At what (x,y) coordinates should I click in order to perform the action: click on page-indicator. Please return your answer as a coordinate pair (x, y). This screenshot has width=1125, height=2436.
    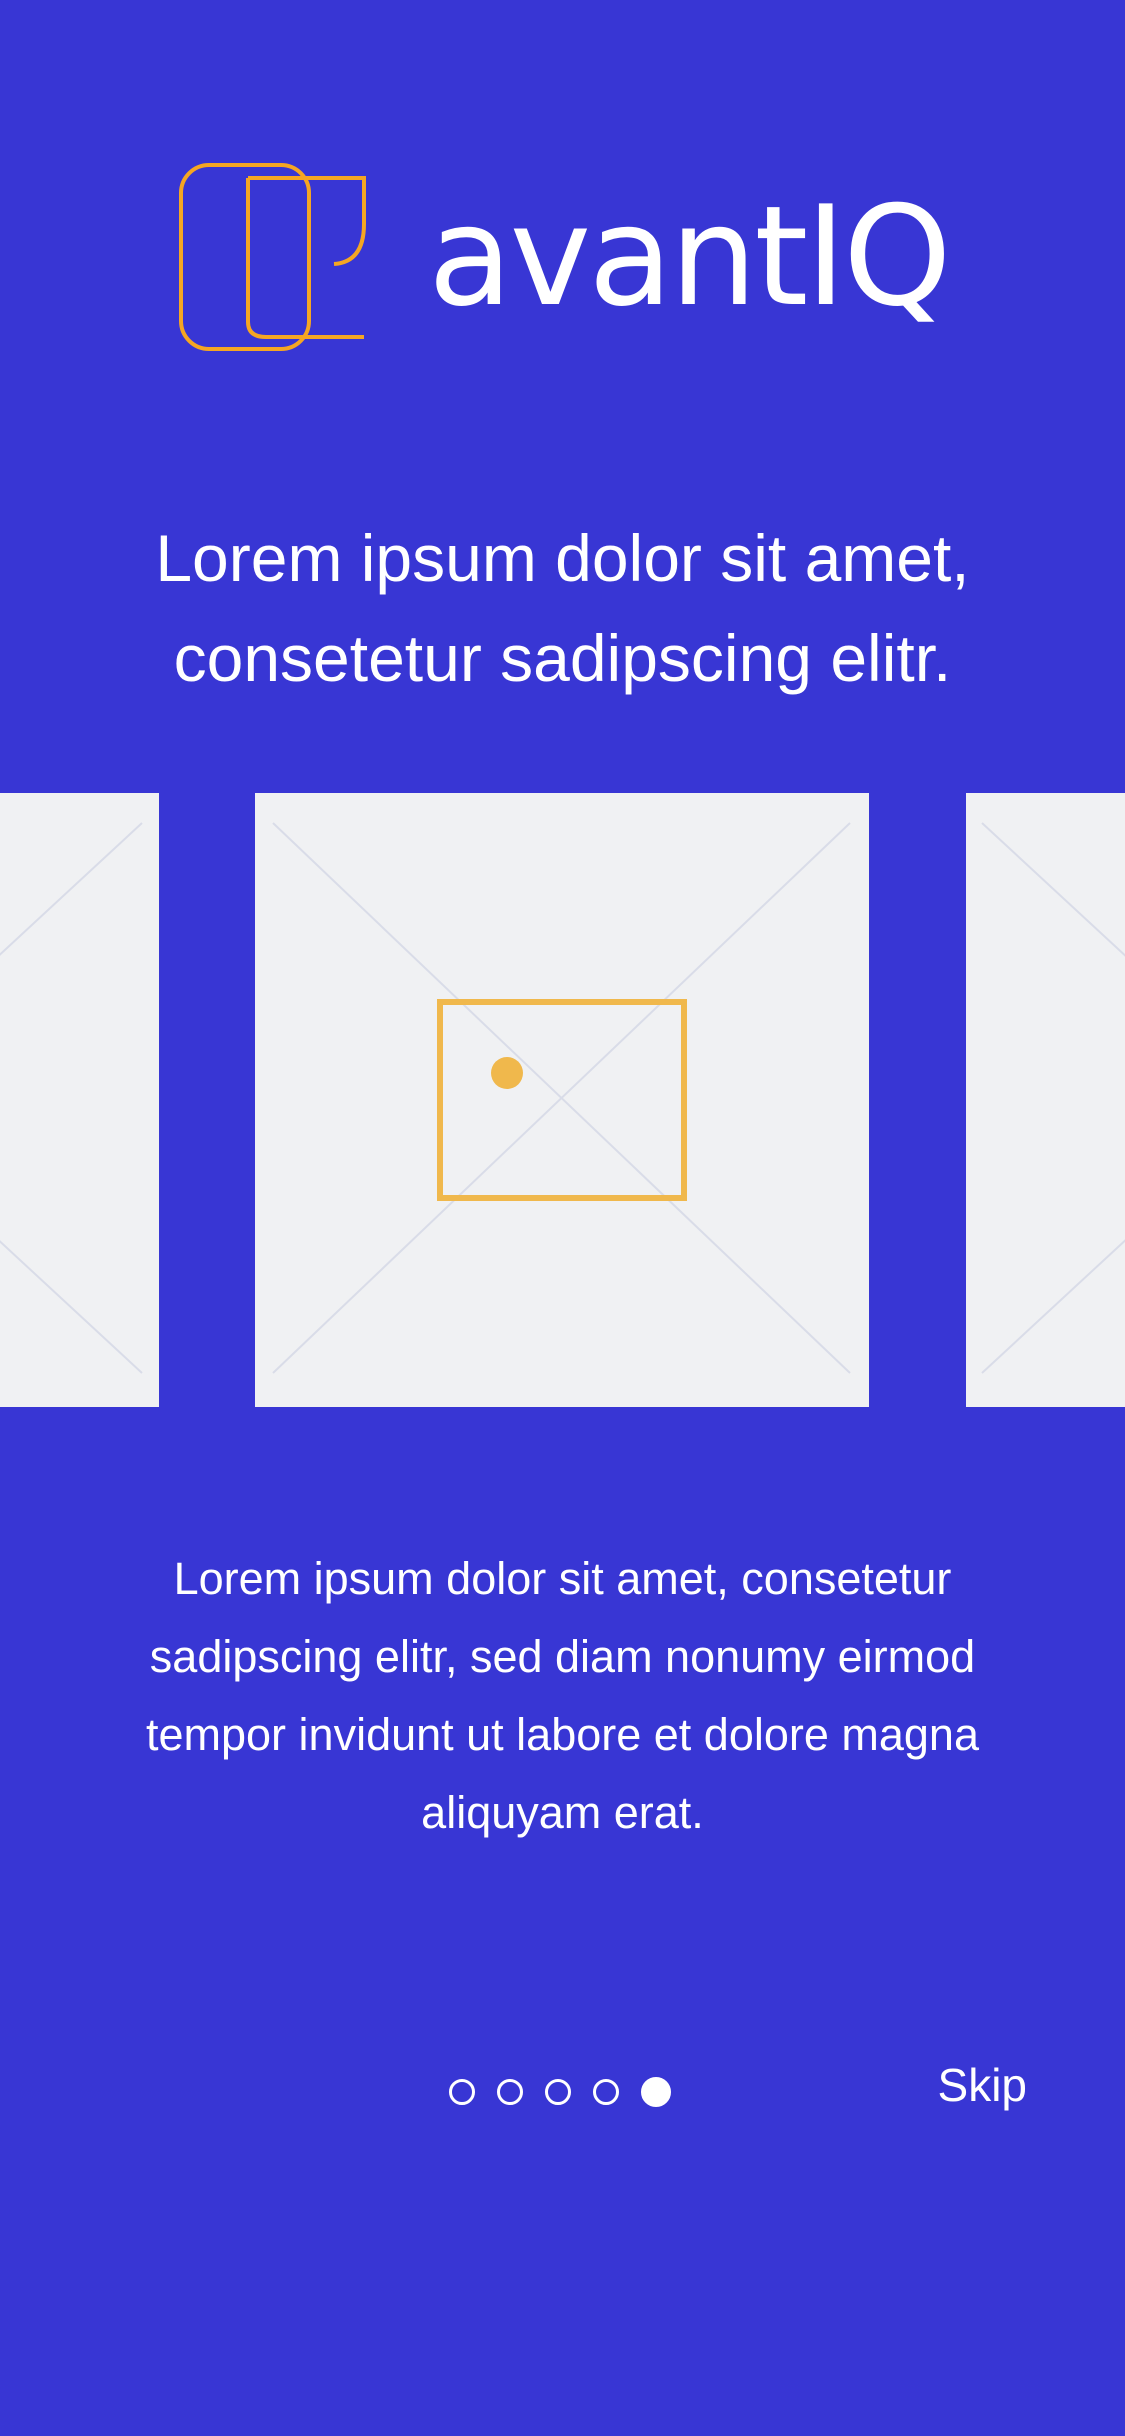
    Looking at the image, I should click on (560, 2092).